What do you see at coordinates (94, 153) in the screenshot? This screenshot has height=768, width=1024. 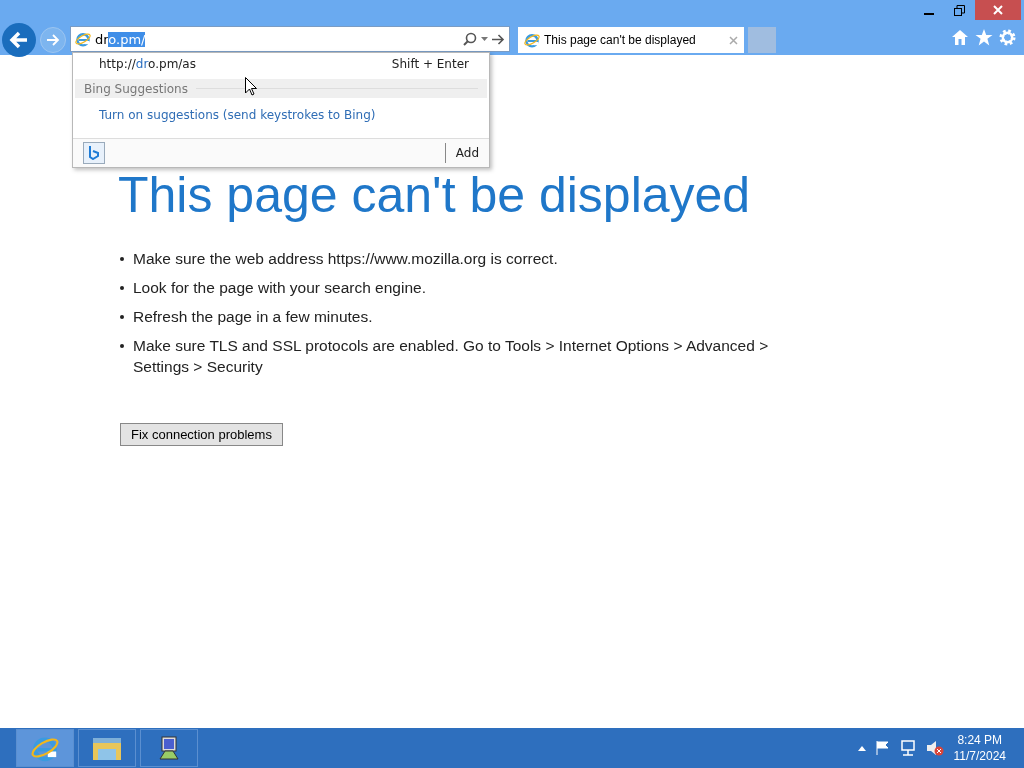 I see `search-provider-icon` at bounding box center [94, 153].